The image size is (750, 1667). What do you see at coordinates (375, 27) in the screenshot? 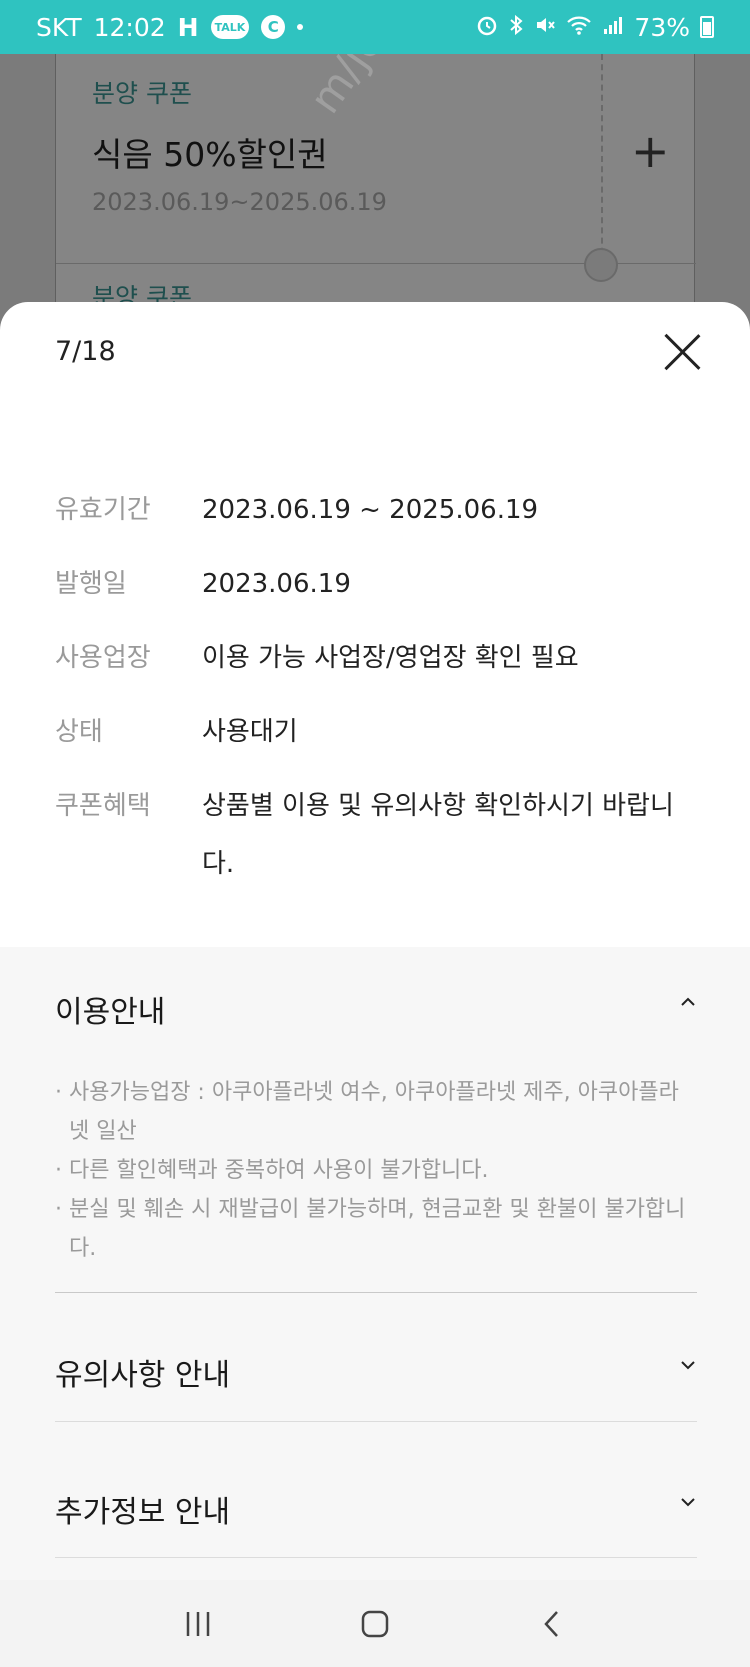
I see `status-bar: SKT 12:02 H TALK C 73%` at bounding box center [375, 27].